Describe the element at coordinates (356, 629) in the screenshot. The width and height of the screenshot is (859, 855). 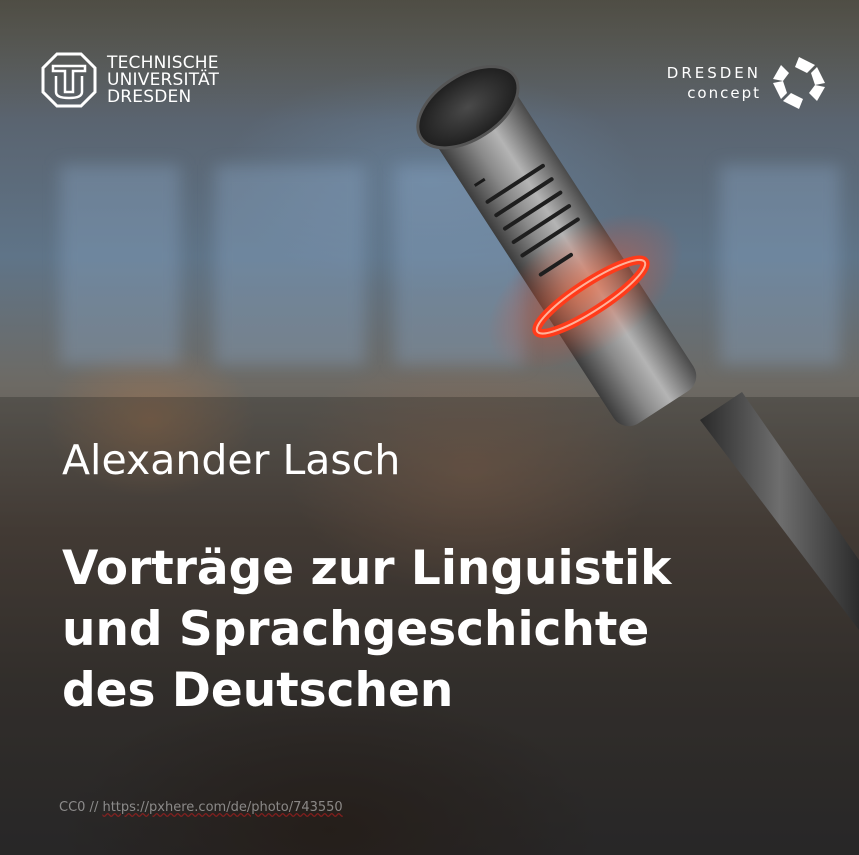
I see `title-line: und Sprachgeschichte` at that location.